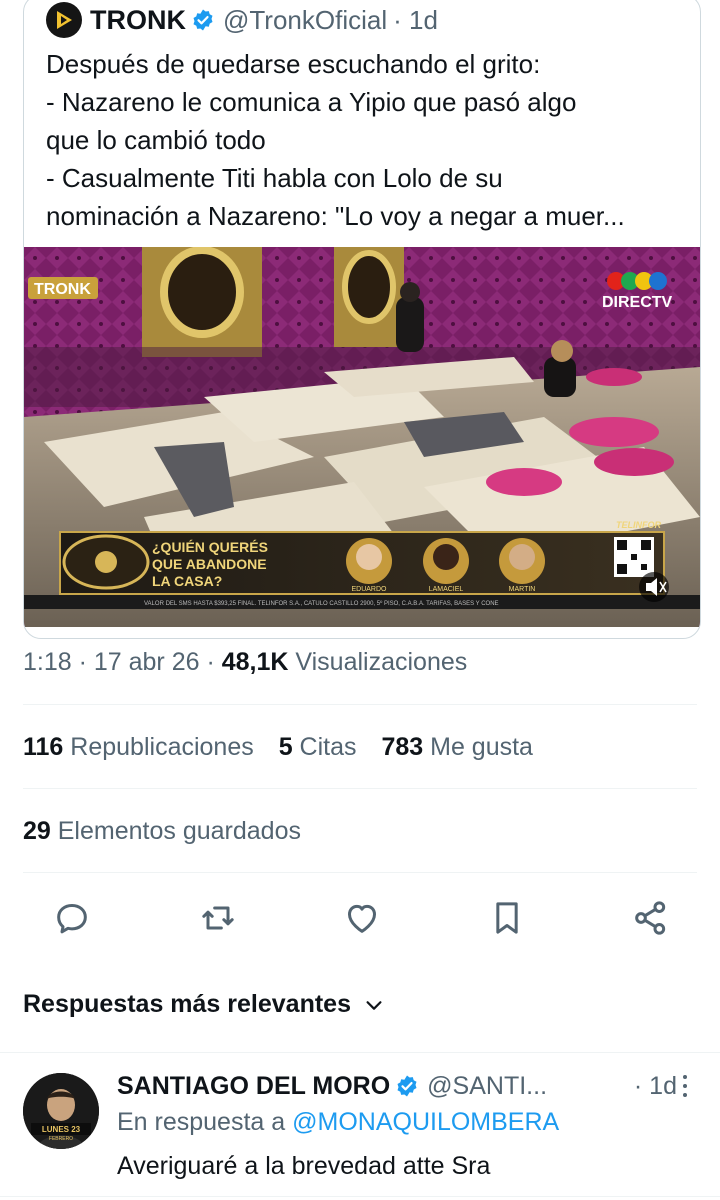  Describe the element at coordinates (318, 747) in the screenshot. I see `quotes-stat: 5 Citas` at that location.